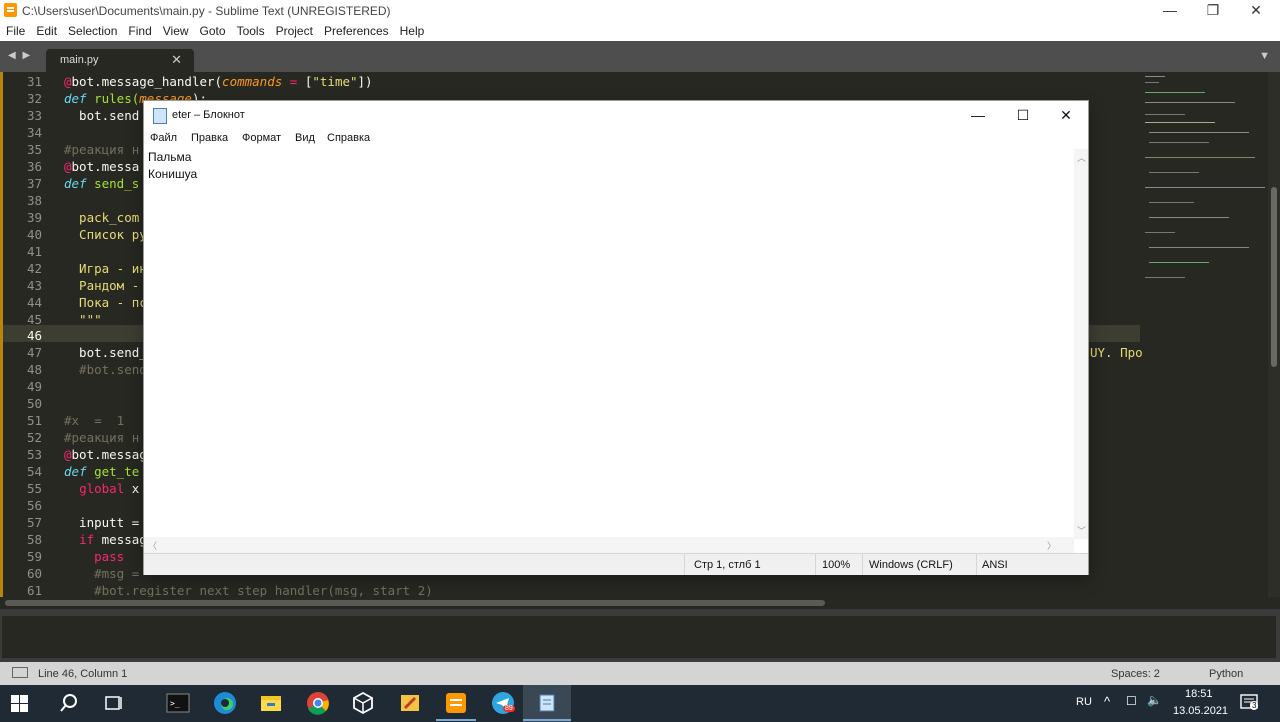 The image size is (1280, 722). I want to click on minimap, so click(1204, 334).